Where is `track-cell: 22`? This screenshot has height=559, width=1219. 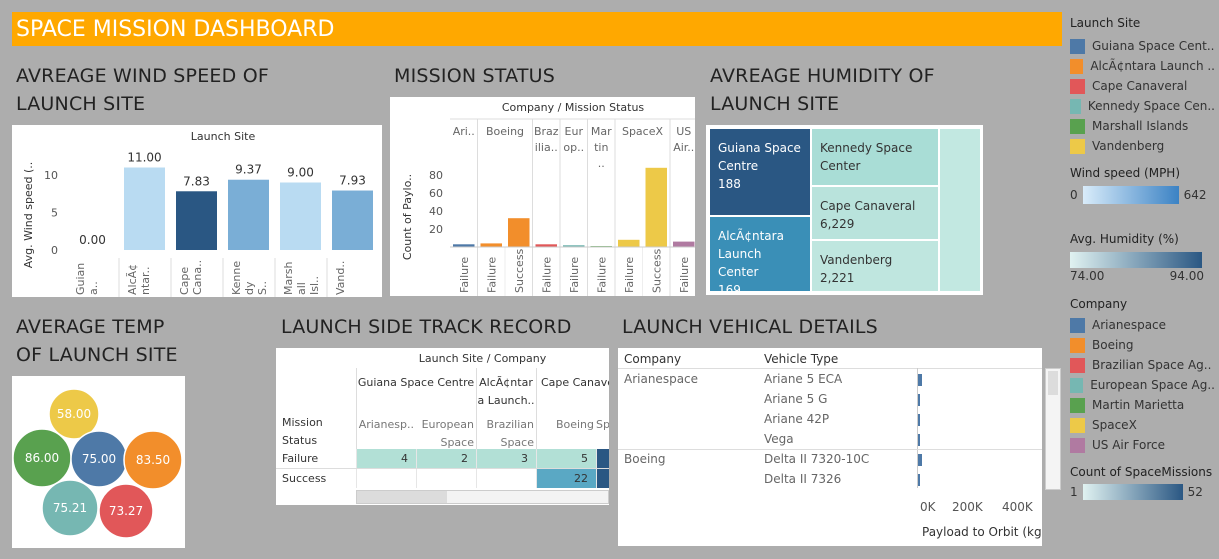 track-cell: 22 is located at coordinates (566, 478).